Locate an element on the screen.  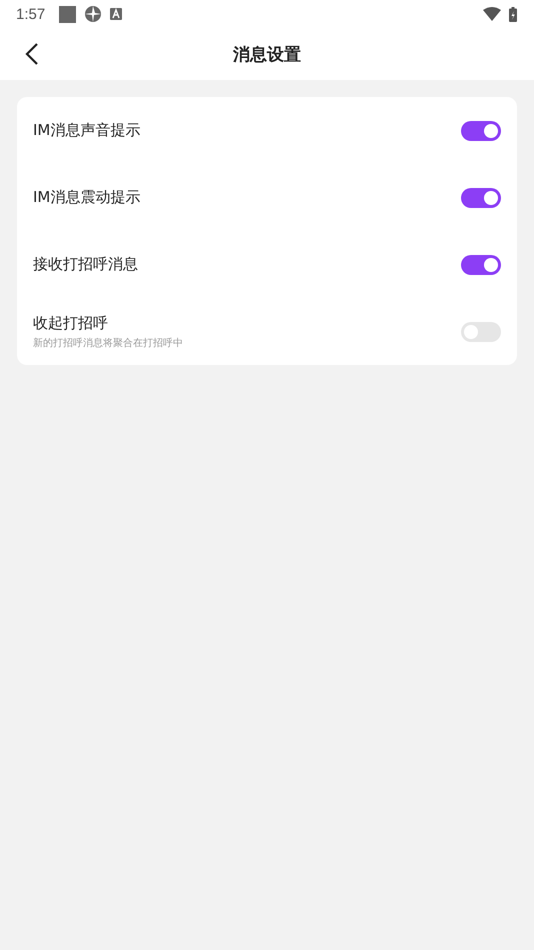
notification-icon is located at coordinates (67, 14).